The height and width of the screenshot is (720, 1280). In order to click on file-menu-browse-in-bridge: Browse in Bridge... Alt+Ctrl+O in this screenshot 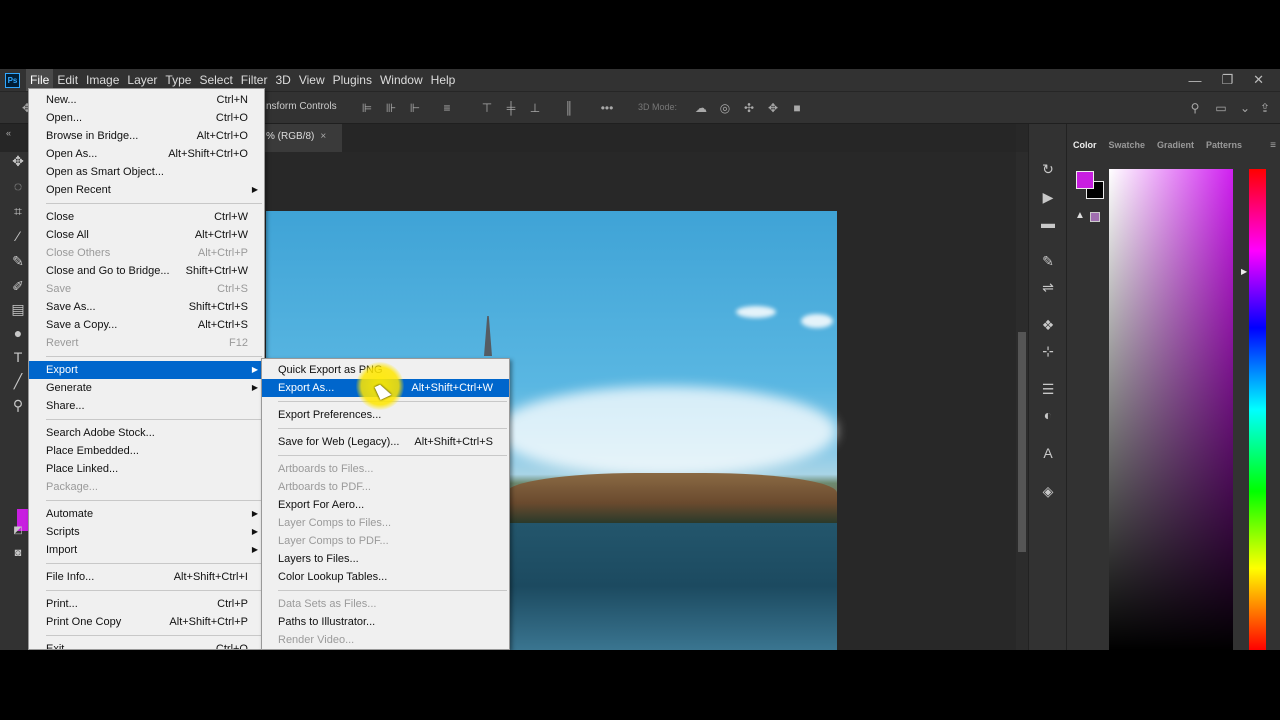, I will do `click(146, 136)`.